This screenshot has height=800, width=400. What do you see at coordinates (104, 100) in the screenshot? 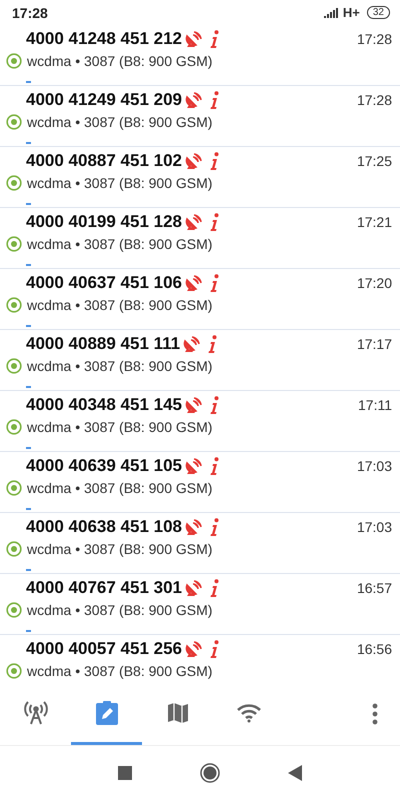
I see `cell-id: 4000 41249 451 209` at bounding box center [104, 100].